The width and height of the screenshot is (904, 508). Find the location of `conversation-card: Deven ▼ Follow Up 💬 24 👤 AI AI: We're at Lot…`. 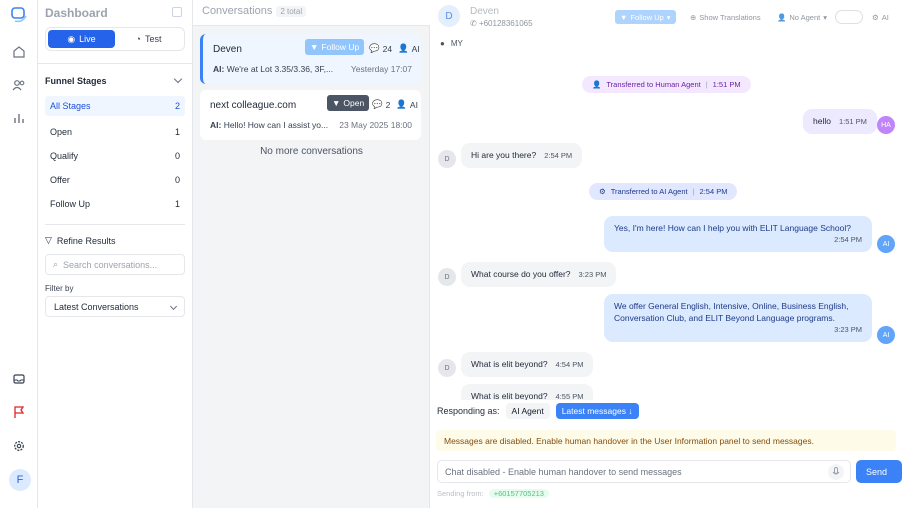

conversation-card: Deven ▼ Follow Up 💬 24 👤 AI AI: We're at Lot… is located at coordinates (310, 59).